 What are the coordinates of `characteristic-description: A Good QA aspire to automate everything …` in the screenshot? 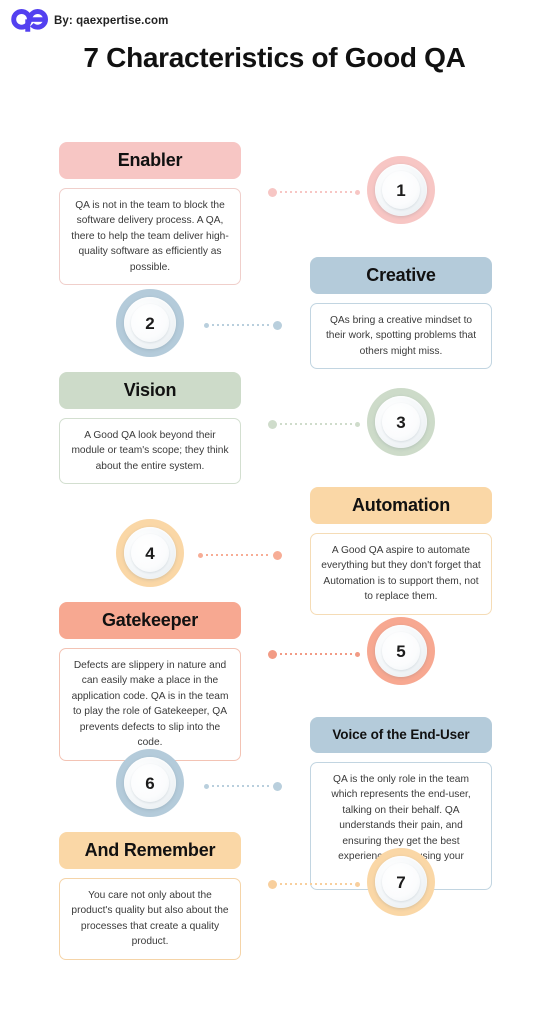 It's located at (401, 573).